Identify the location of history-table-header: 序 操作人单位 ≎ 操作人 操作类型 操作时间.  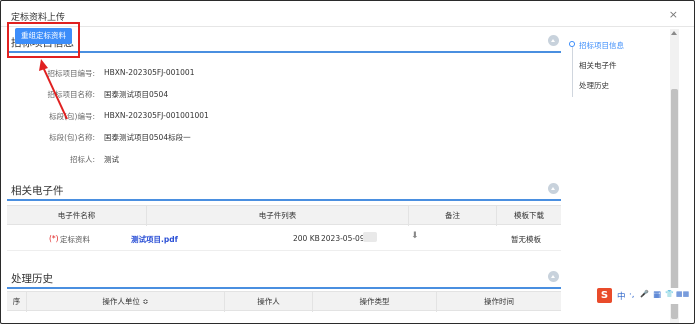
(284, 301).